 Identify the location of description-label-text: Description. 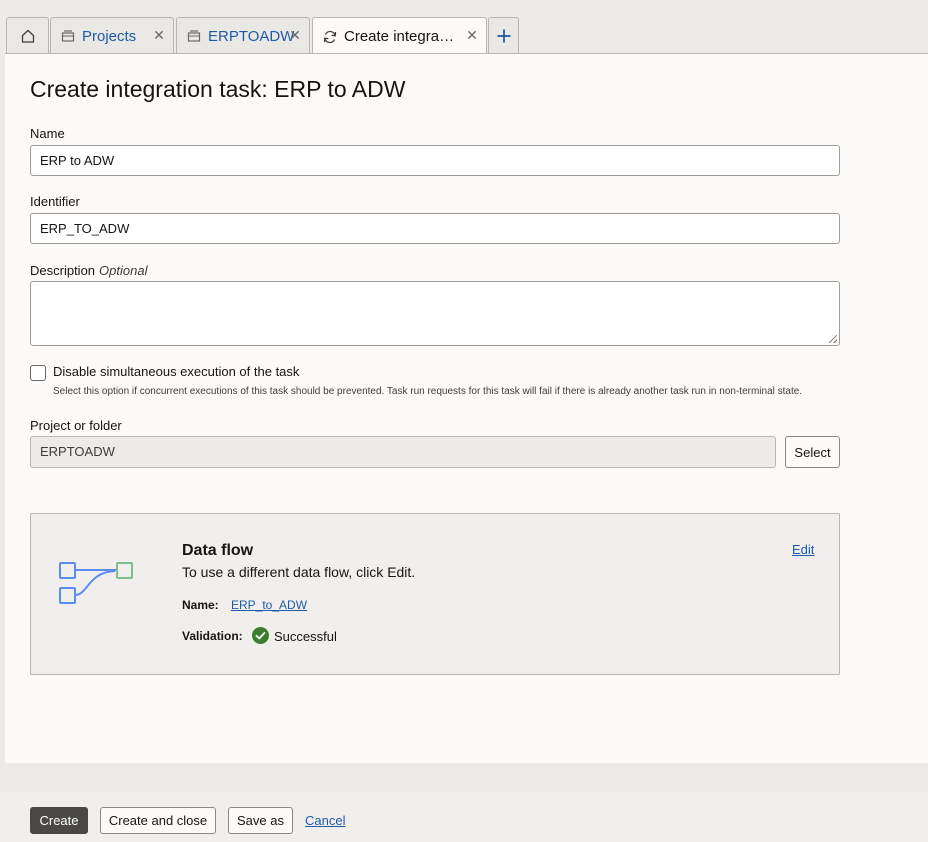
(63, 270).